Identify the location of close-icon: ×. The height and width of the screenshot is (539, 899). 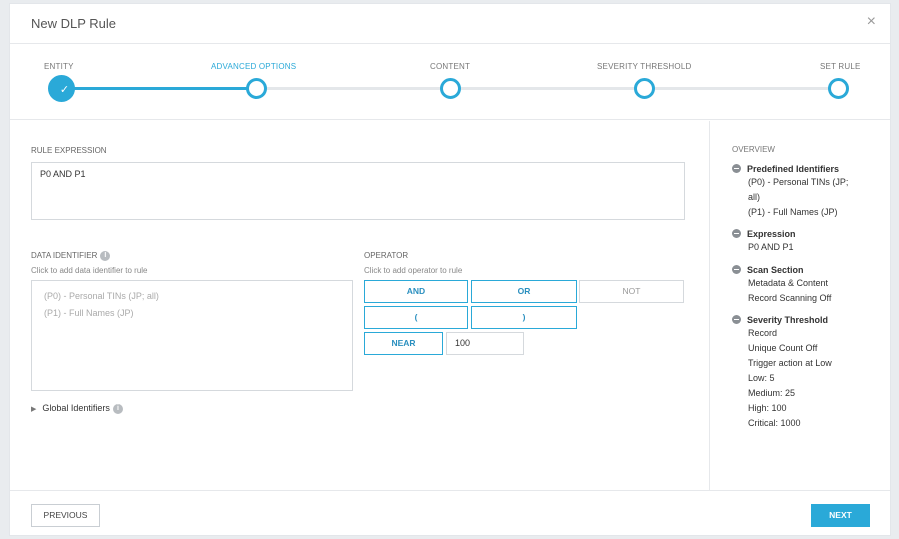
(871, 22).